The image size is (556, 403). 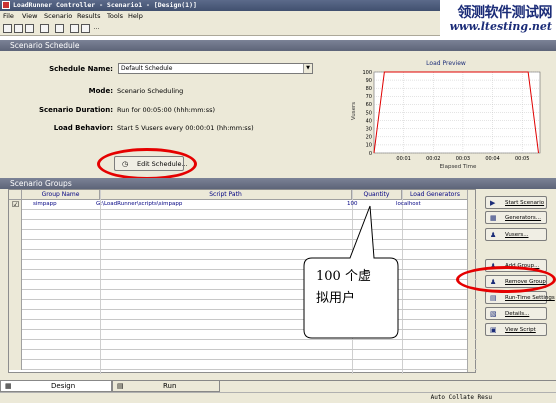 What do you see at coordinates (8, 386) in the screenshot?
I see `design-icon: ▦` at bounding box center [8, 386].